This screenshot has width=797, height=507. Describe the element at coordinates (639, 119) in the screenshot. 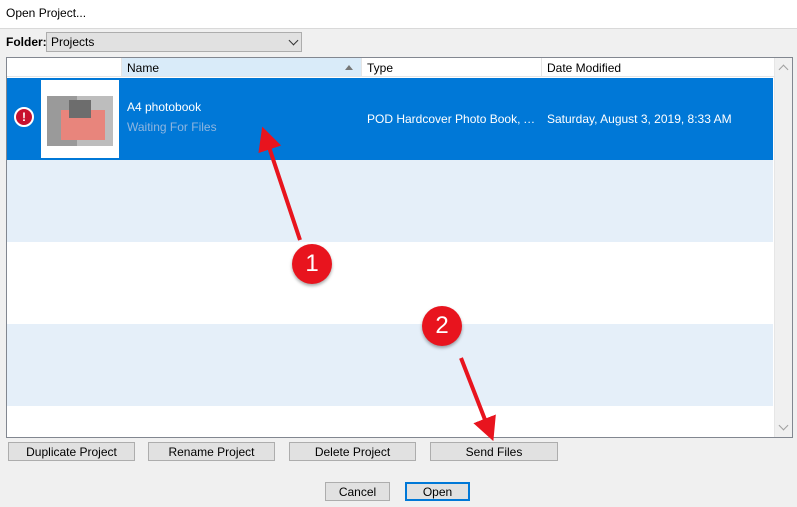

I see `project-date: Saturday, August 3, 2019, 8:33 AM` at that location.